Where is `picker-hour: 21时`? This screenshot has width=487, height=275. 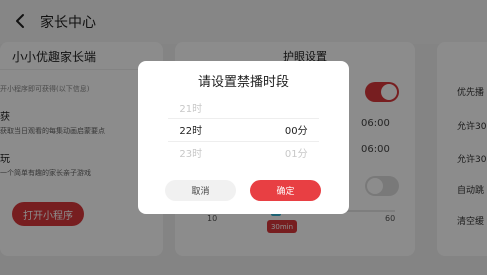
picker-hour: 21时 is located at coordinates (191, 107).